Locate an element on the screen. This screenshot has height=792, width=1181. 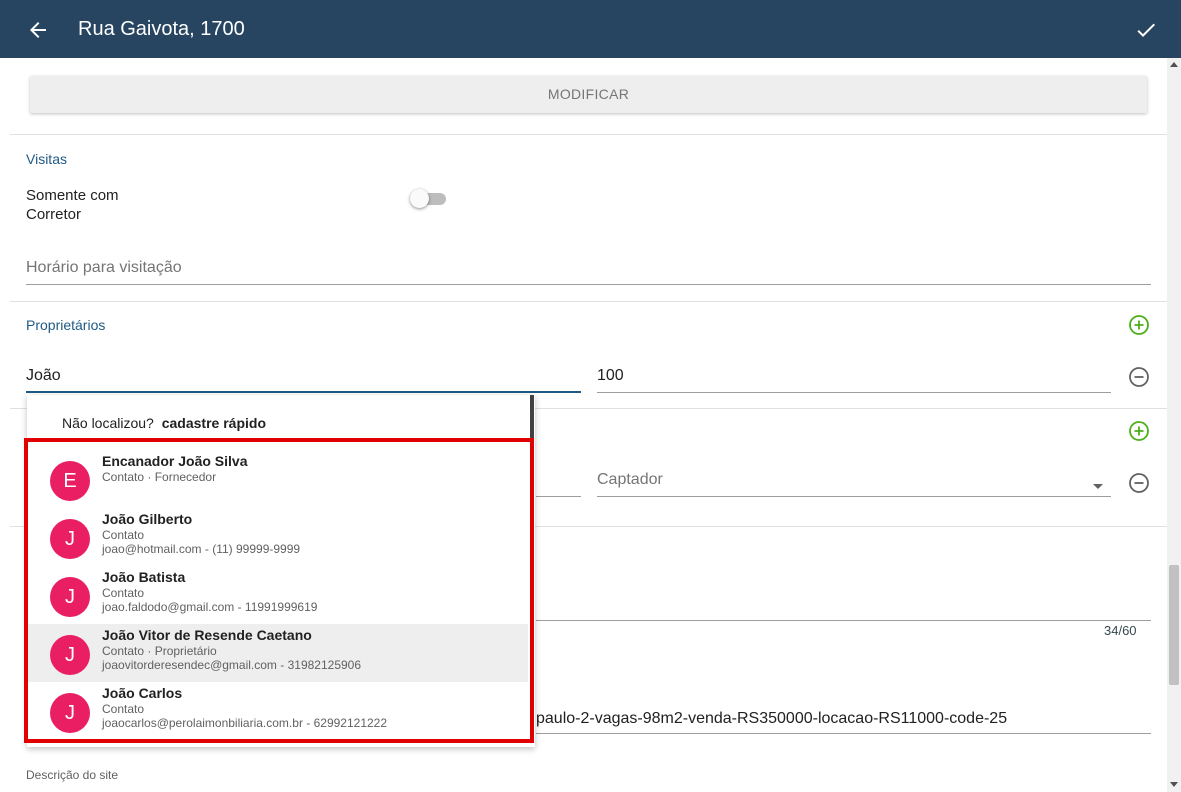
toggle-knob is located at coordinates (419, 198).